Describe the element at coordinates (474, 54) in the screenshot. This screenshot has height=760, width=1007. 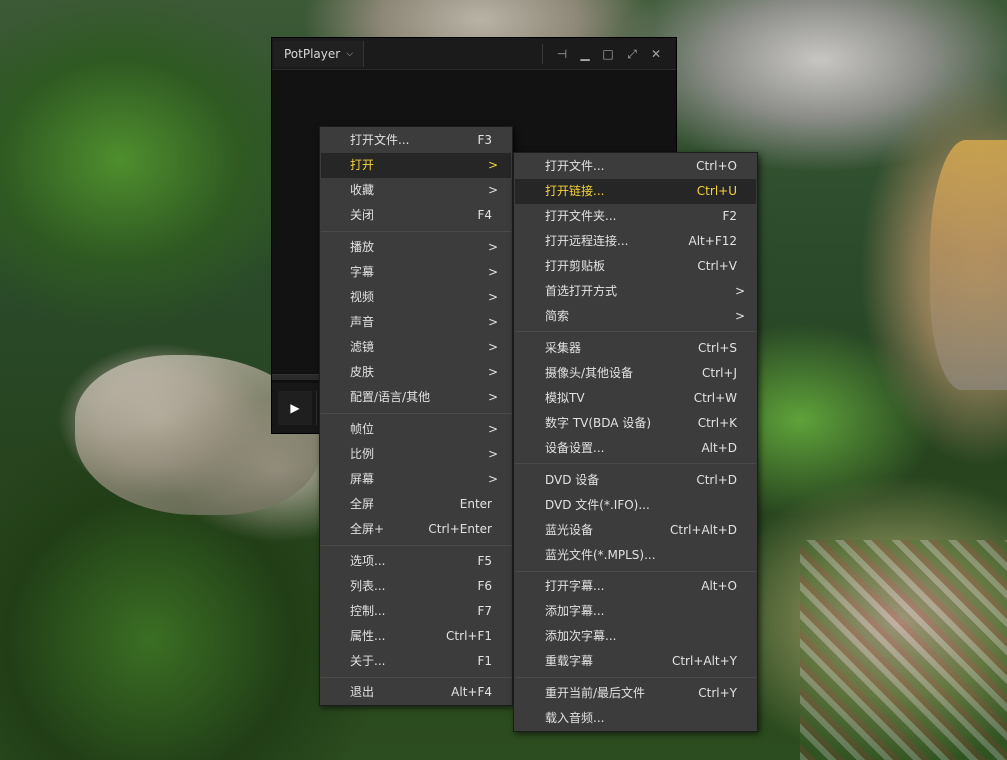
I see `title-bar: PotPlayer ⌵ ⊣ ▁ □ ⤢ ✕` at that location.